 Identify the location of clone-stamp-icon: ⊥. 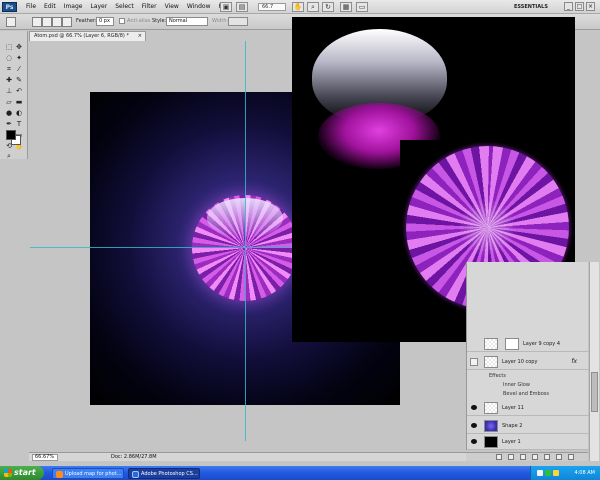
(9, 91).